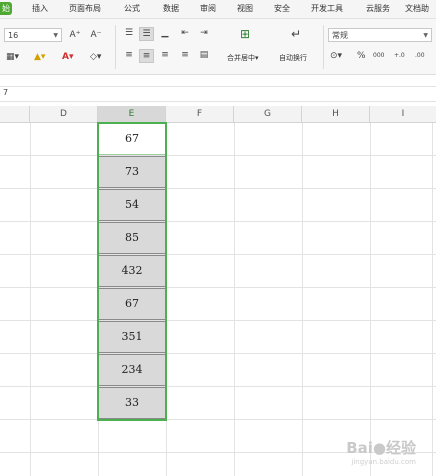  What do you see at coordinates (204, 55) in the screenshot?
I see `distributed-align-icon: ▤` at bounding box center [204, 55].